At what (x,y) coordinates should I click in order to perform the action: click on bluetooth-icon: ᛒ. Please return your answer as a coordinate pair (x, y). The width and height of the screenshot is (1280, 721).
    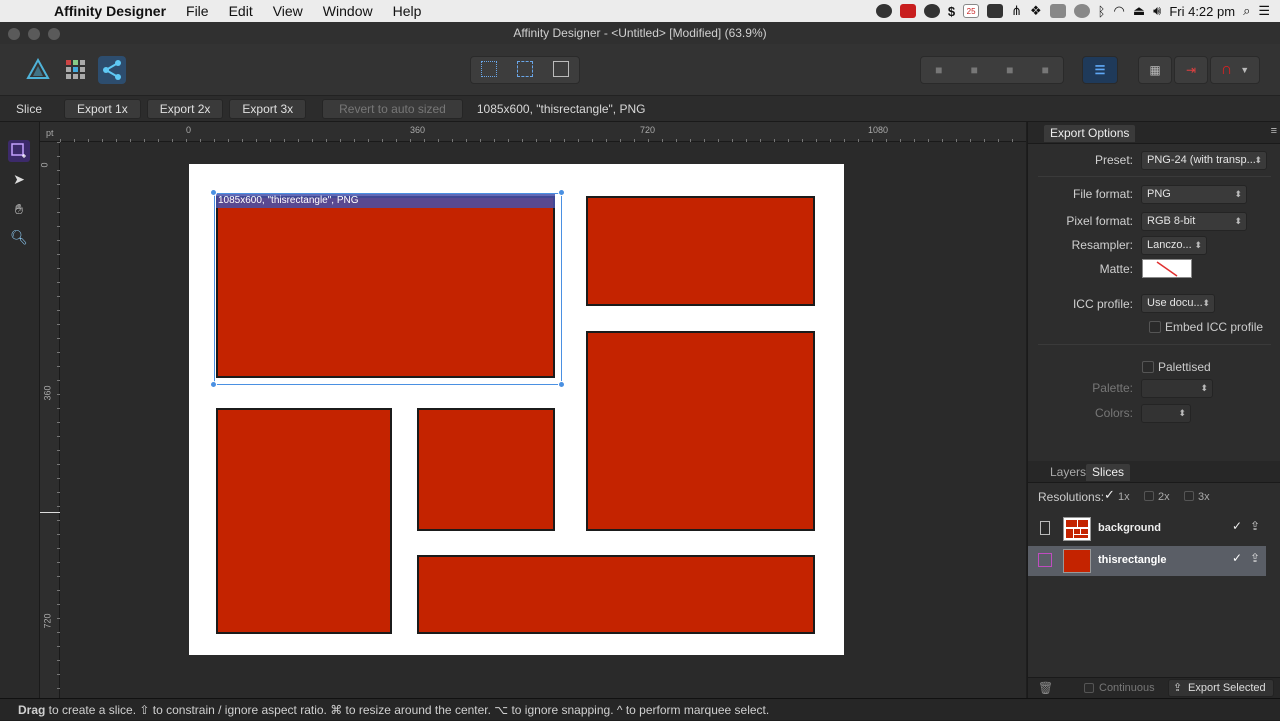
    Looking at the image, I should click on (1102, 11).